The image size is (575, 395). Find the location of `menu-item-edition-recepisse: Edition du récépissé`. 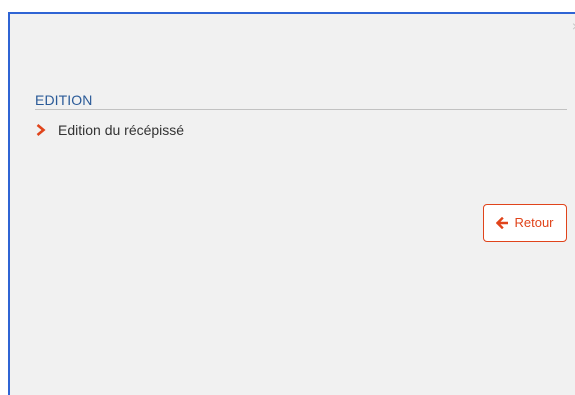

menu-item-edition-recepisse: Edition du récépissé is located at coordinates (110, 130).